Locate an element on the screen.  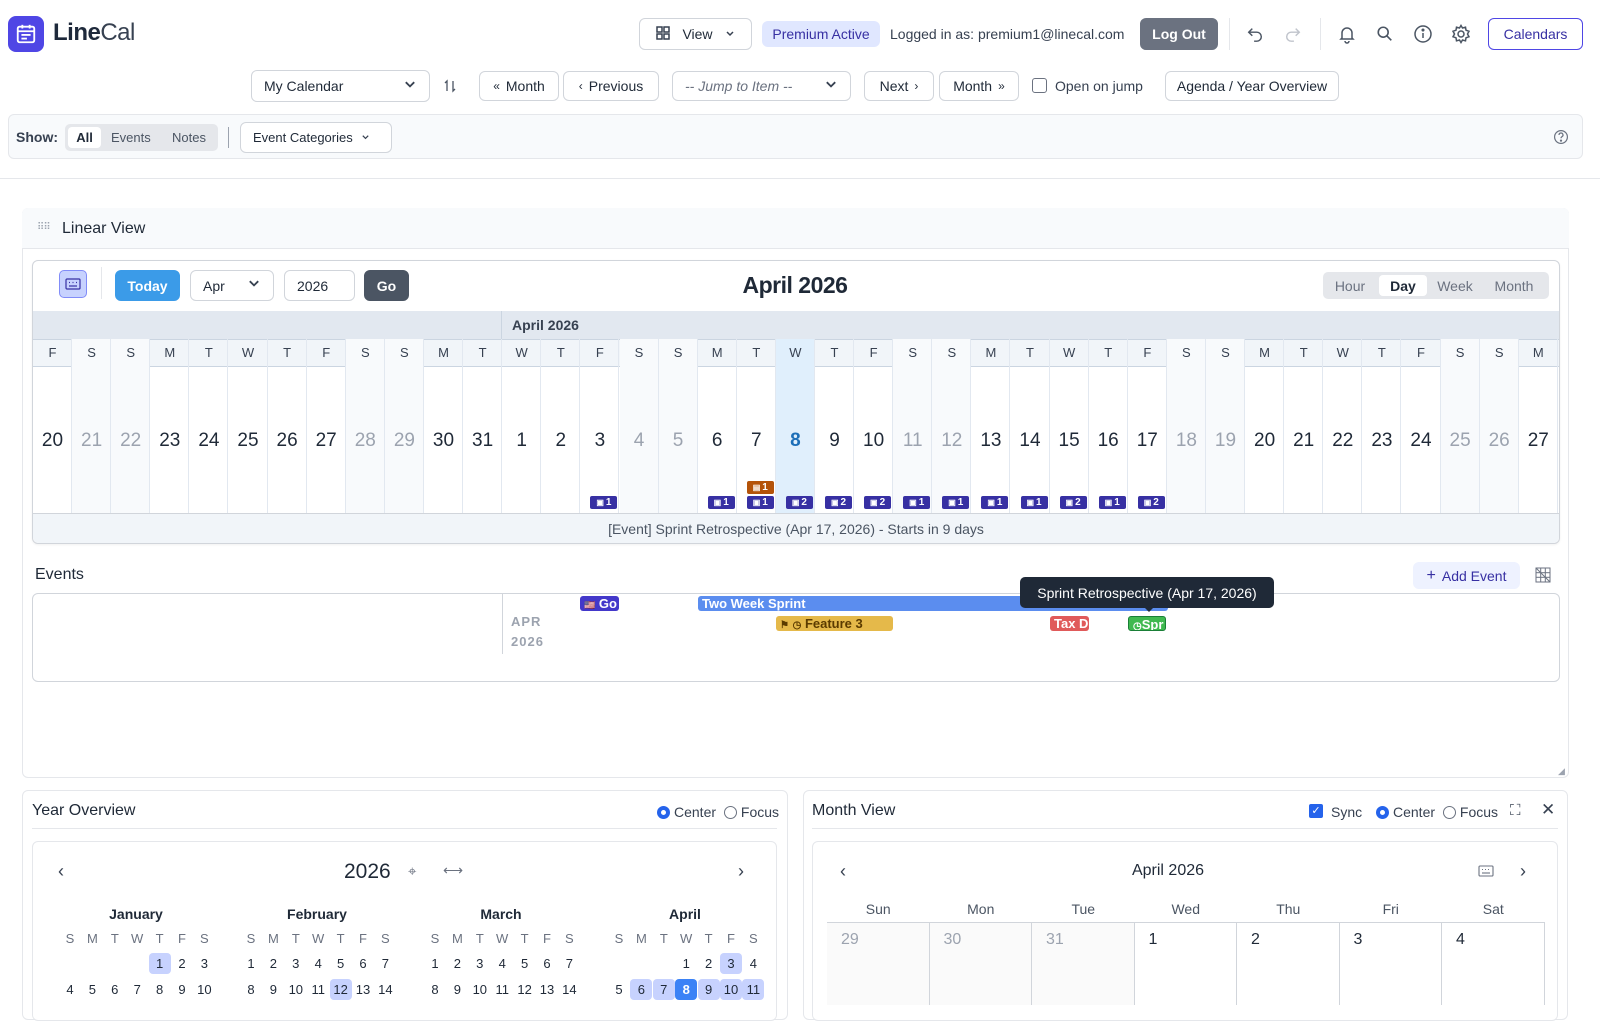
gear-icon is located at coordinates (1461, 34).